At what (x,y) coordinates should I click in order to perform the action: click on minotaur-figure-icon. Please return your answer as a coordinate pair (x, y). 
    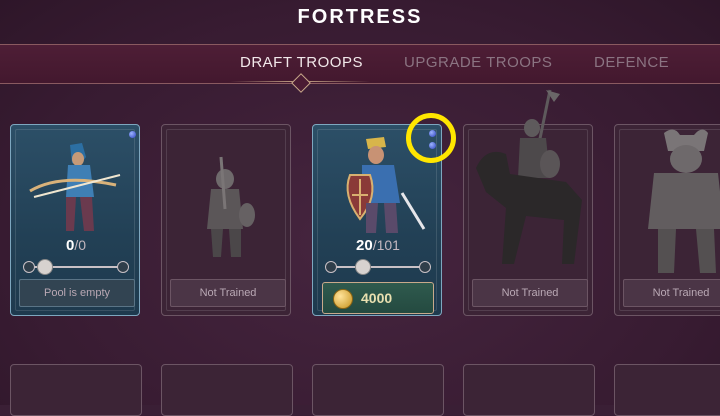
    Looking at the image, I should click on (684, 201).